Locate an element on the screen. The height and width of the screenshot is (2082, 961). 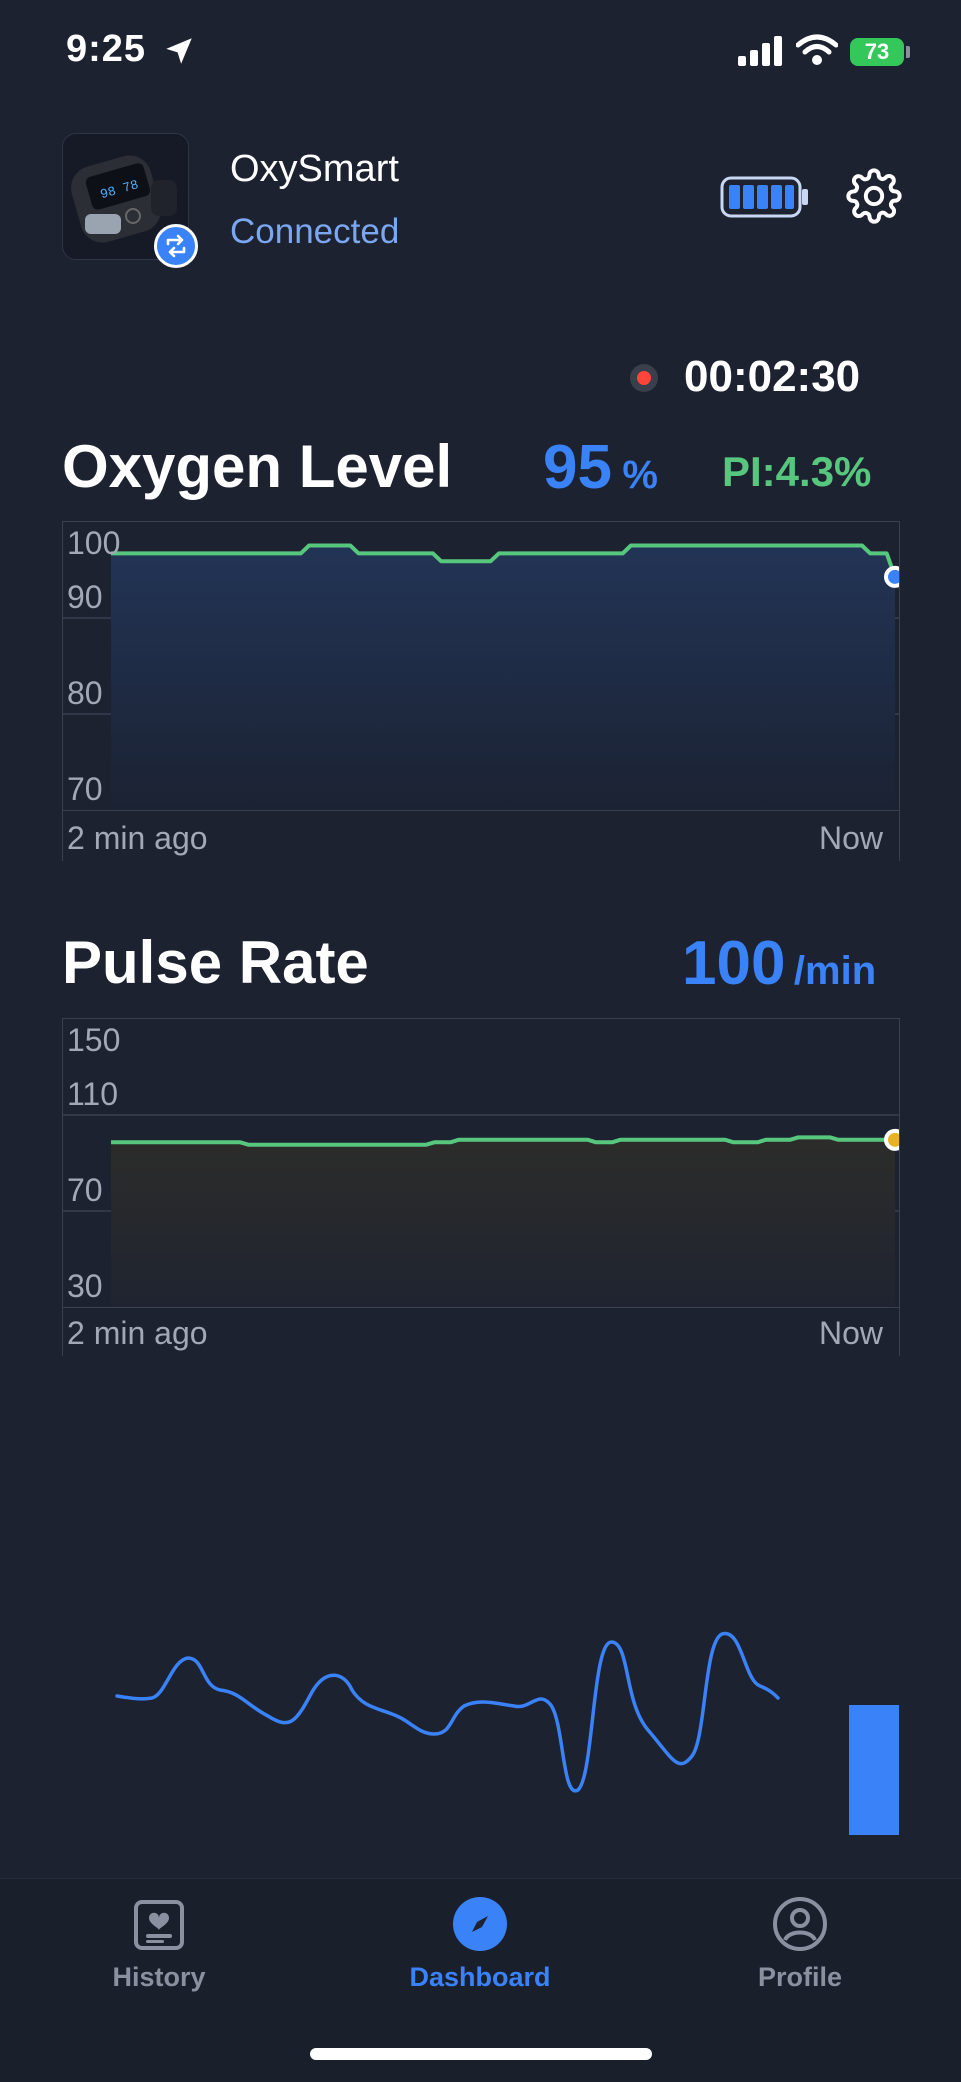
oxygen-chart: 100 90 80 70 is located at coordinates (481, 666).